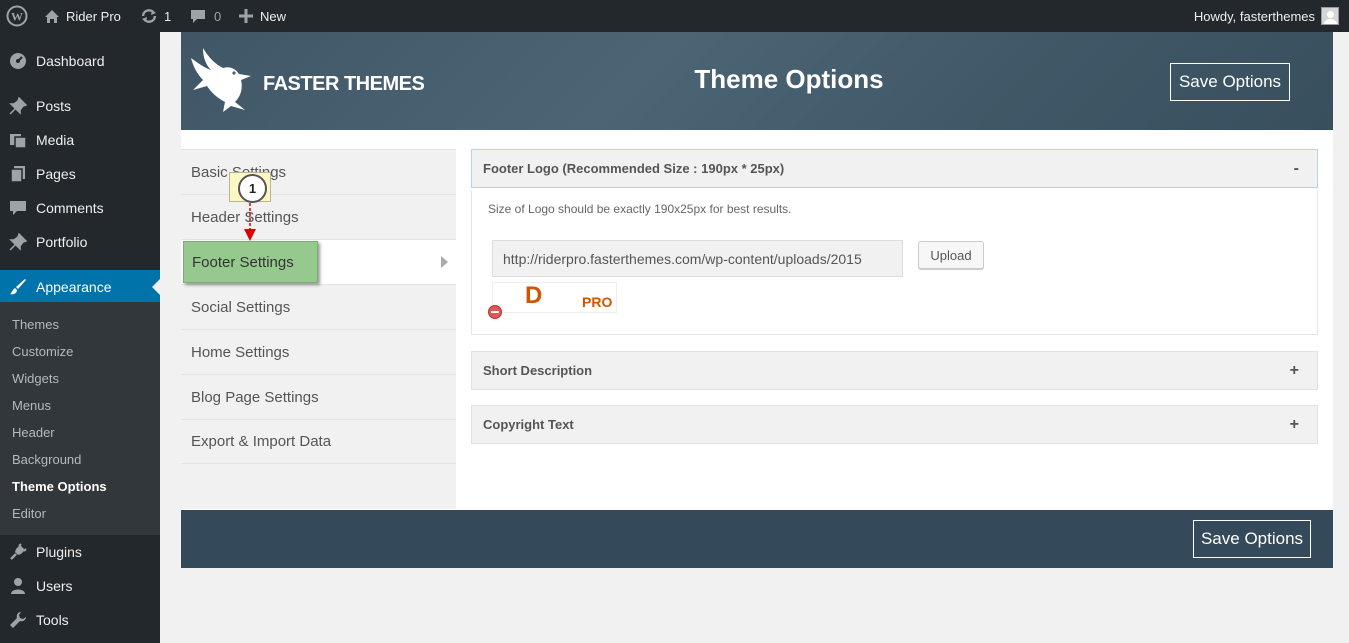 The width and height of the screenshot is (1349, 643). What do you see at coordinates (52, 620) in the screenshot?
I see `sidebar-item-label: Tools` at bounding box center [52, 620].